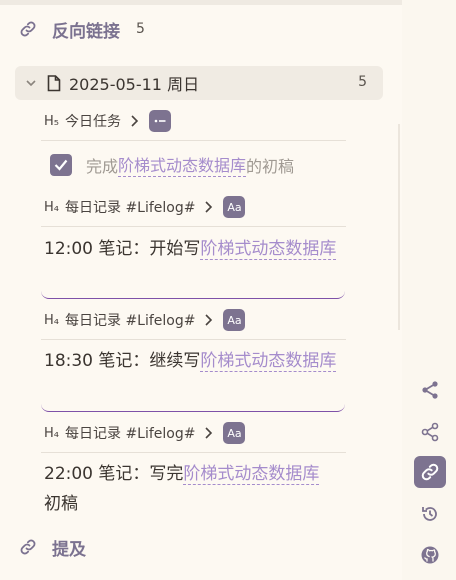 The image size is (456, 580). I want to click on scroll-guide, so click(399, 227).